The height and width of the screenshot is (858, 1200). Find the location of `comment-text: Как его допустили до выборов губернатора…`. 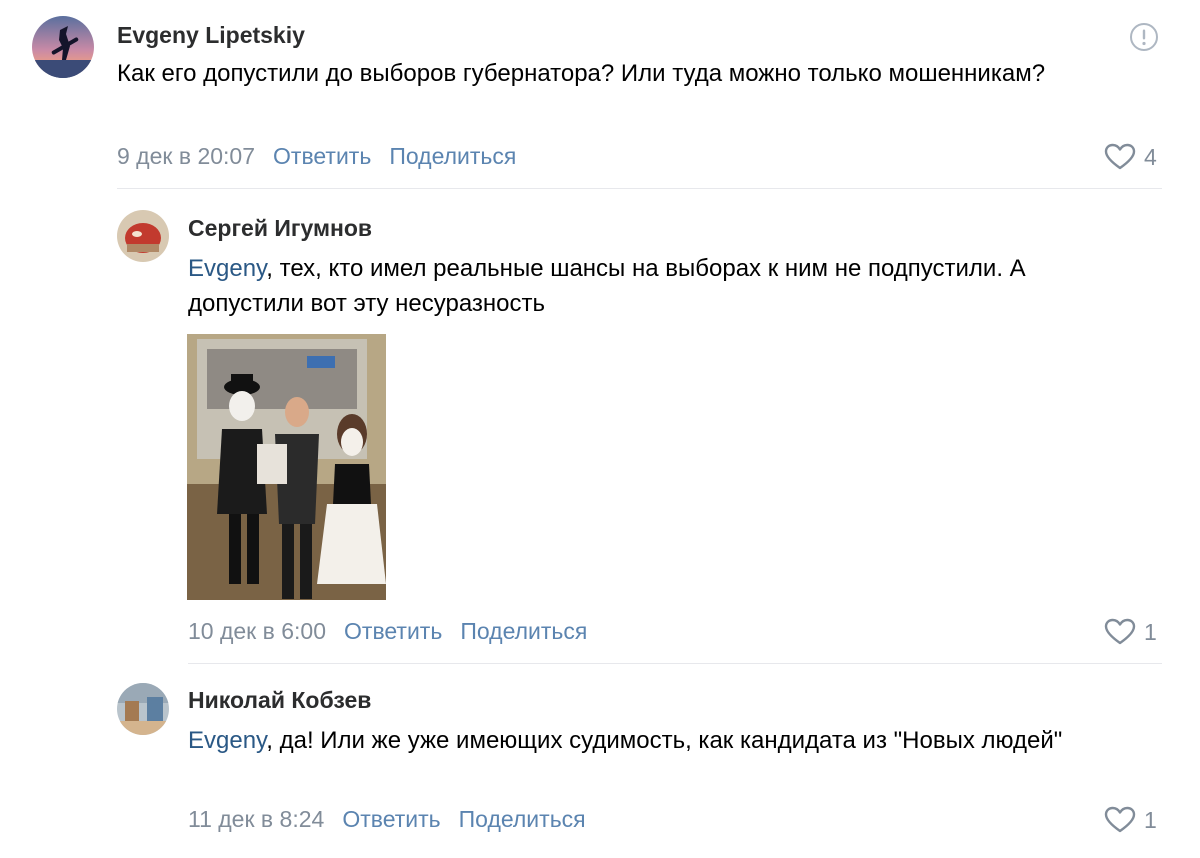

comment-text: Как его допустили до выборов губернатора… is located at coordinates (581, 73).